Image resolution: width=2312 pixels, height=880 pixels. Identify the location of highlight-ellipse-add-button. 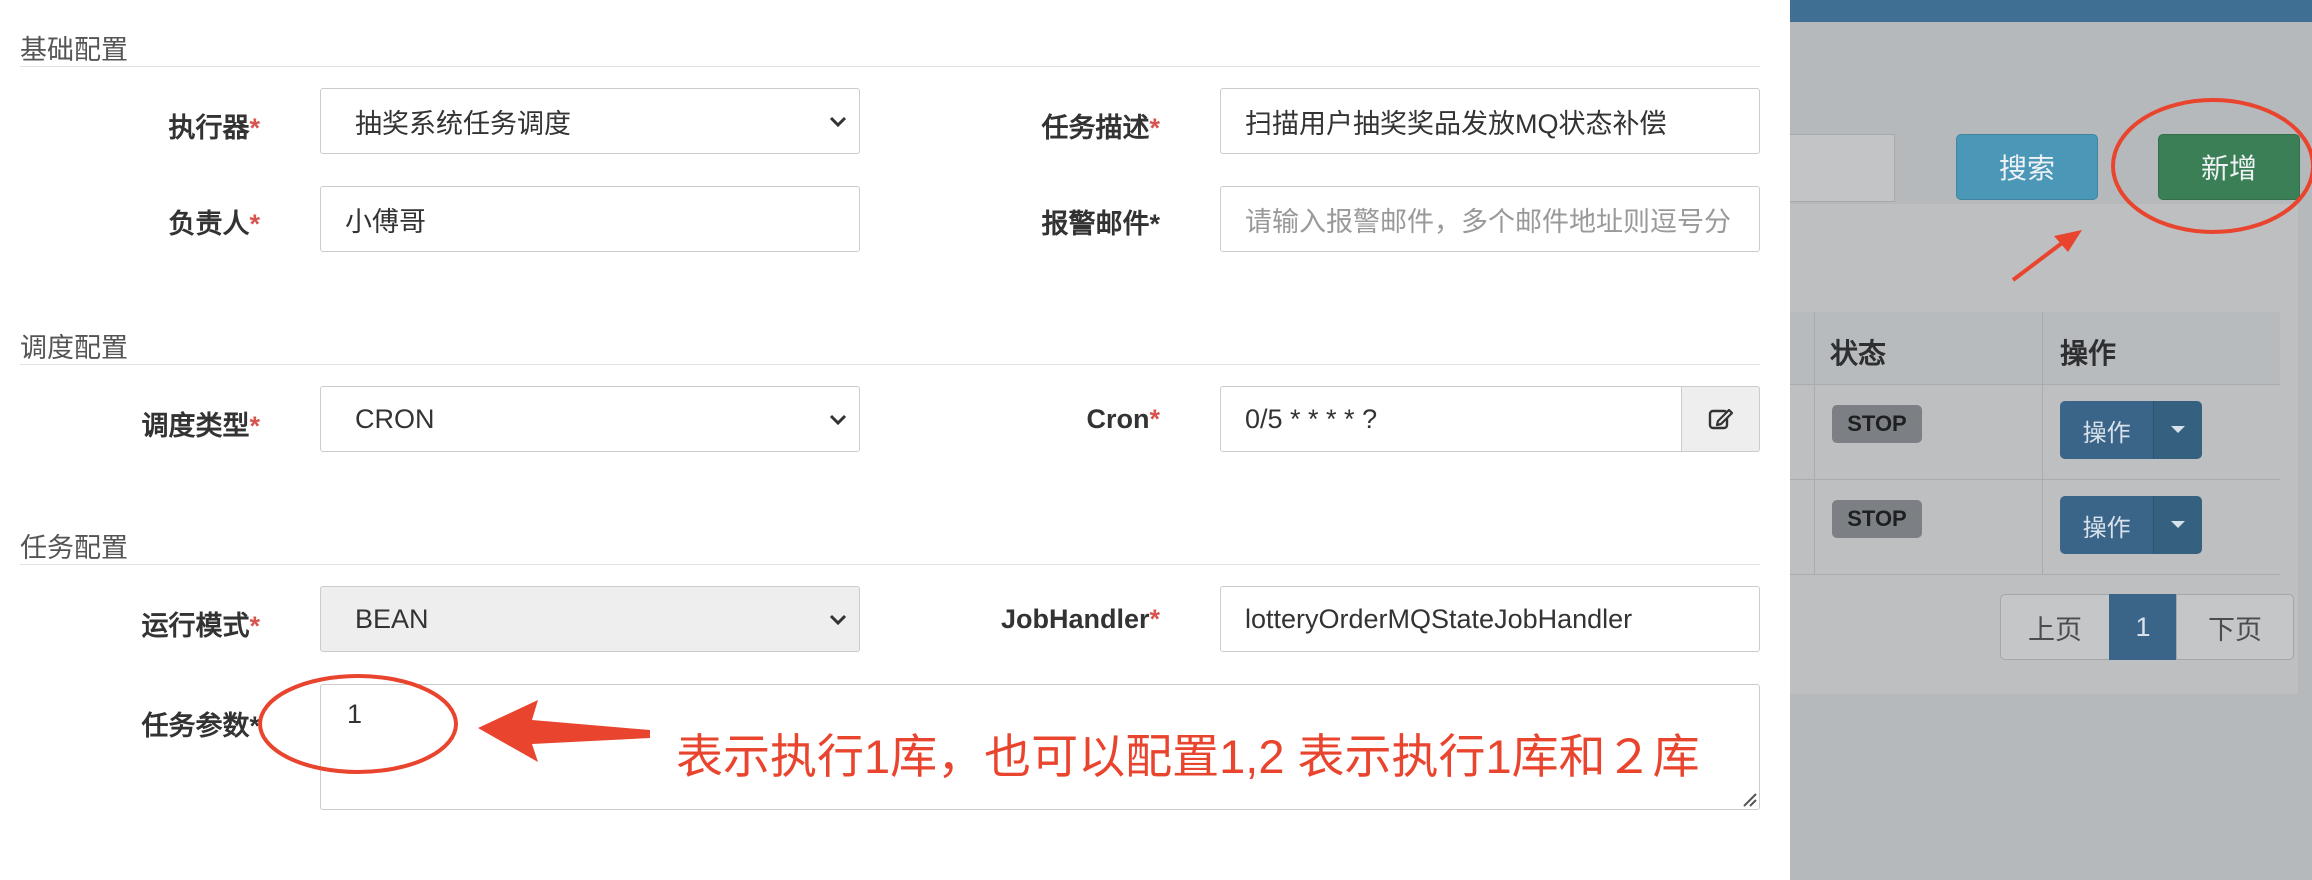
(2211, 166).